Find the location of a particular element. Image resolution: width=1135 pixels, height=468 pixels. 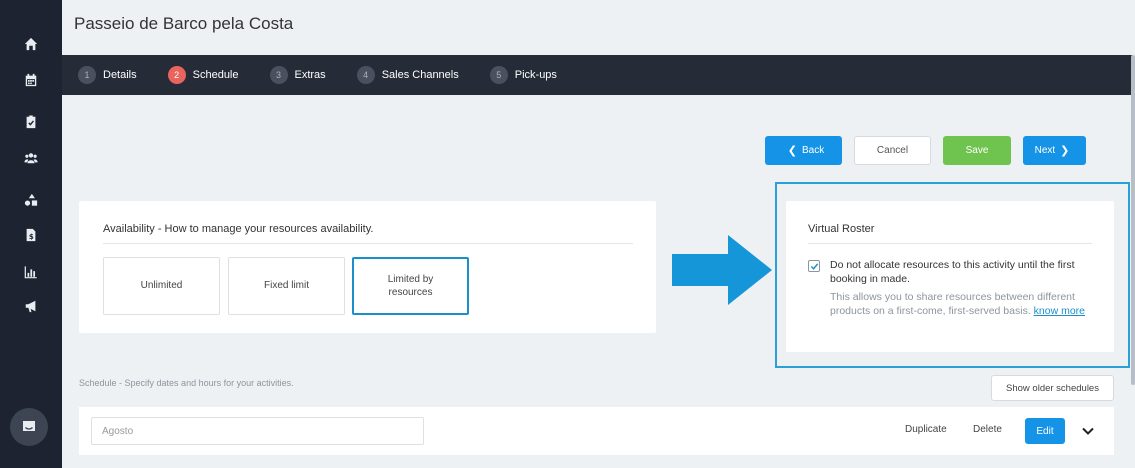

step-schedule: 2 Schedule is located at coordinates (203, 75).